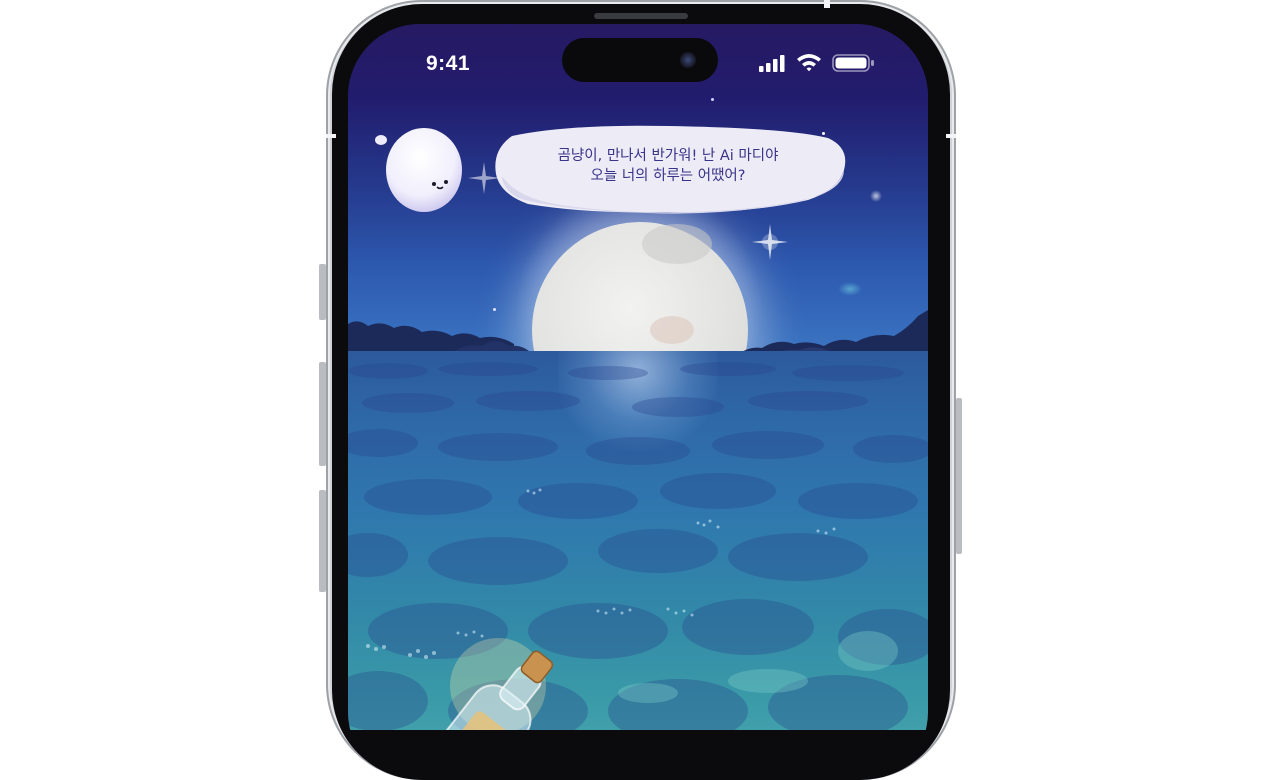 The height and width of the screenshot is (780, 1281). What do you see at coordinates (418, 170) in the screenshot?
I see `mascot-ghost` at bounding box center [418, 170].